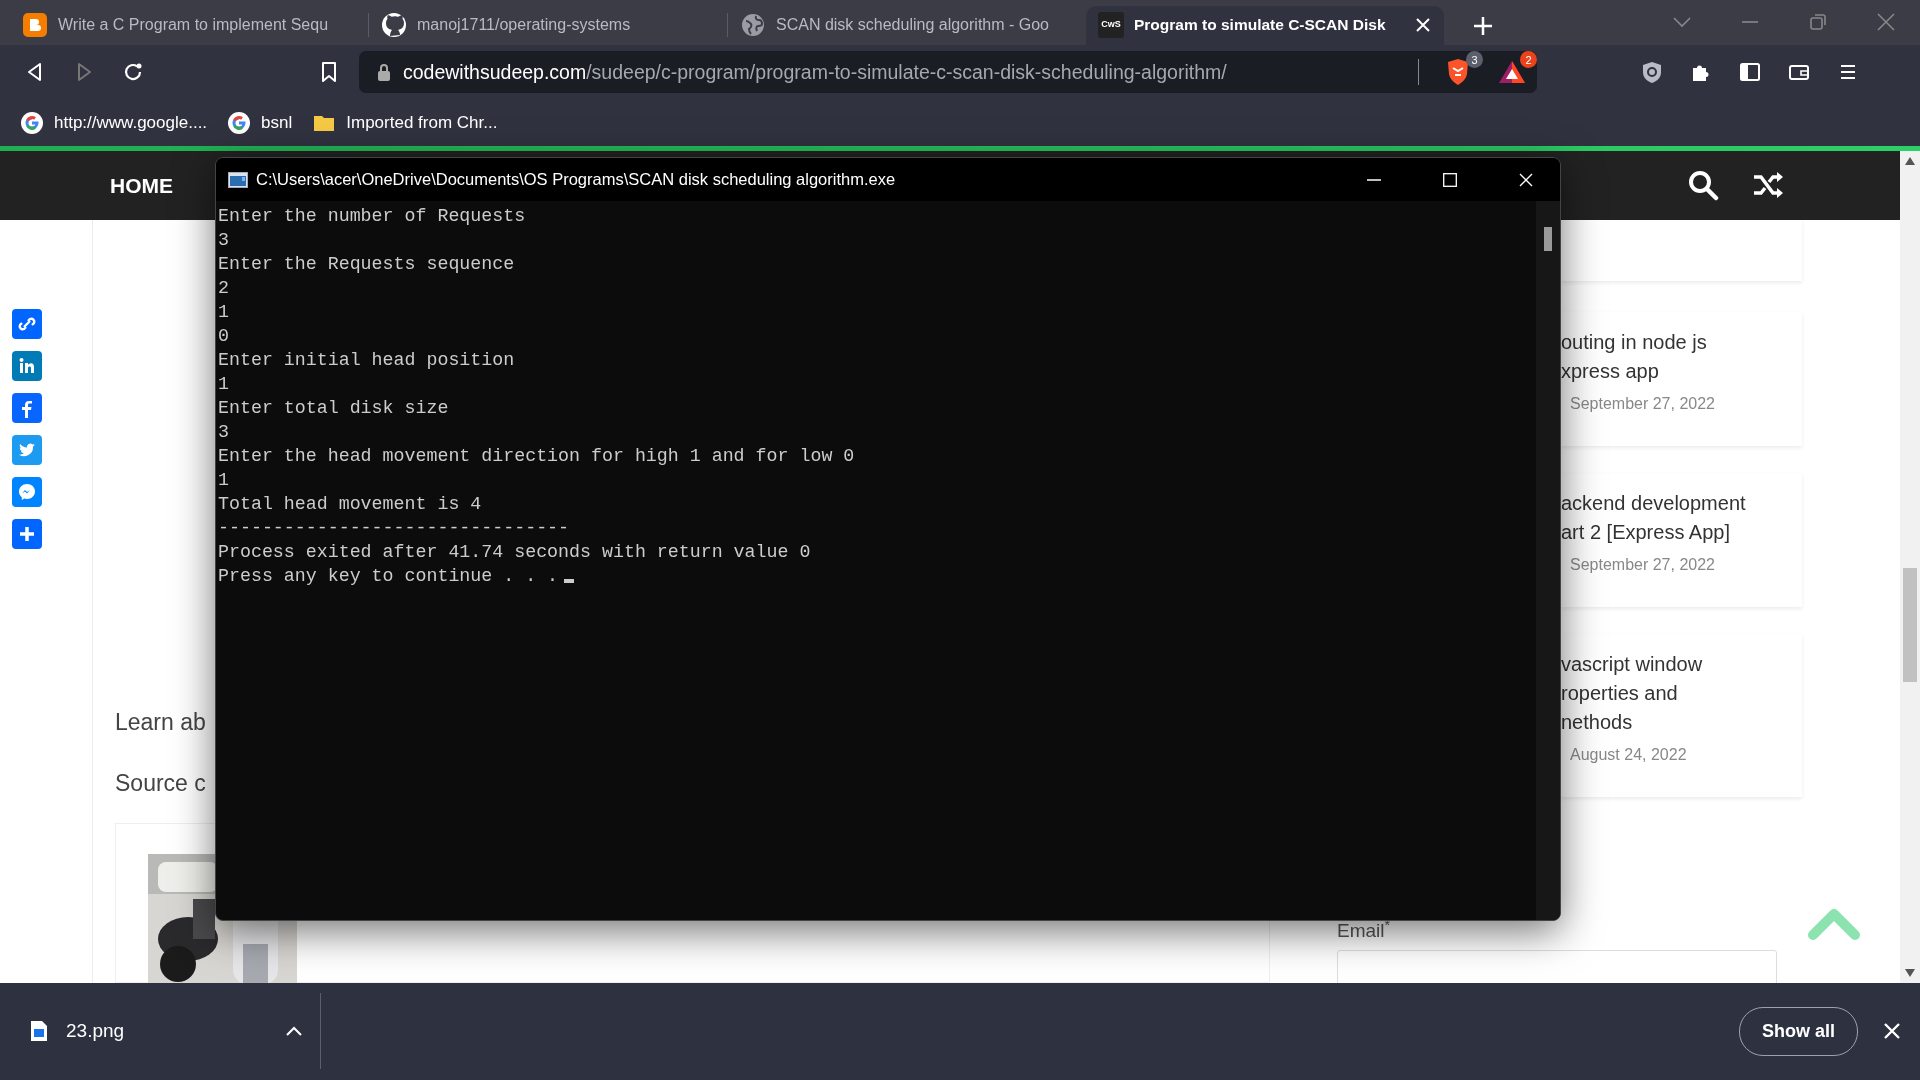 This screenshot has width=1920, height=1080. I want to click on window-title: C:\Users\acer\OneDrive\Documents\OS Programs\SCAN disk scheduling algorithm.exe, so click(576, 180).